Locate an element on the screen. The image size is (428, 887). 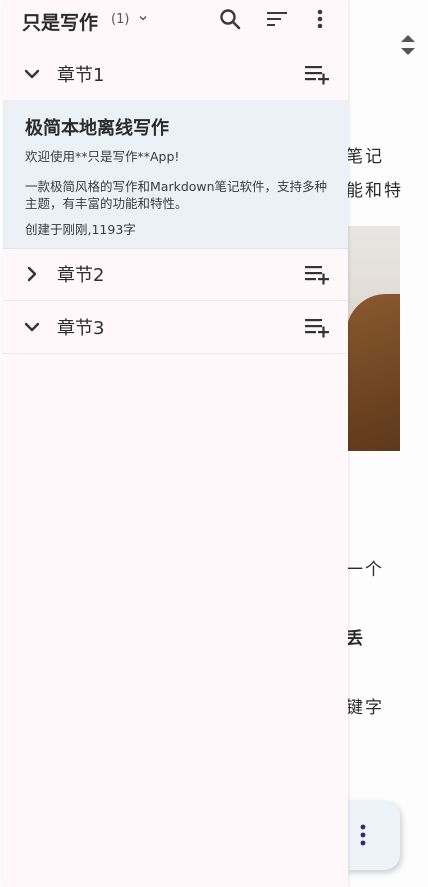
more-fab is located at coordinates (373, 835).